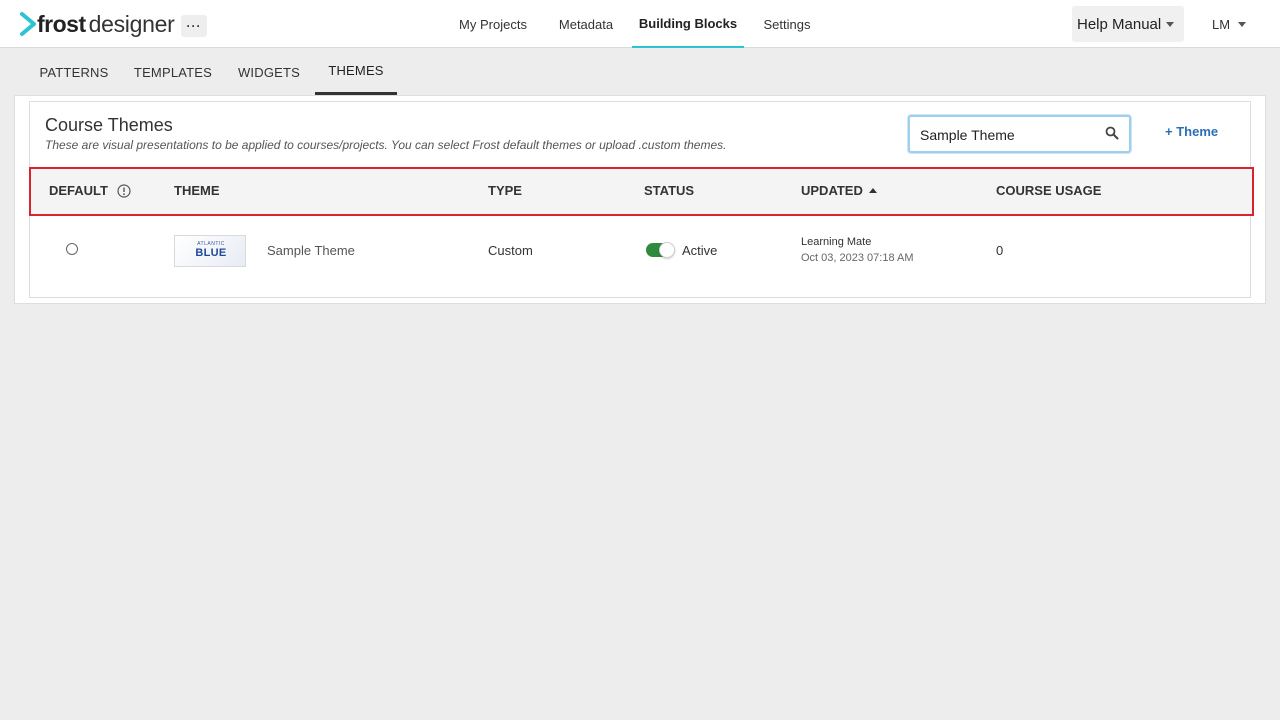 This screenshot has height=720, width=1280. What do you see at coordinates (1000, 250) in the screenshot?
I see `course-usage-count: 0` at bounding box center [1000, 250].